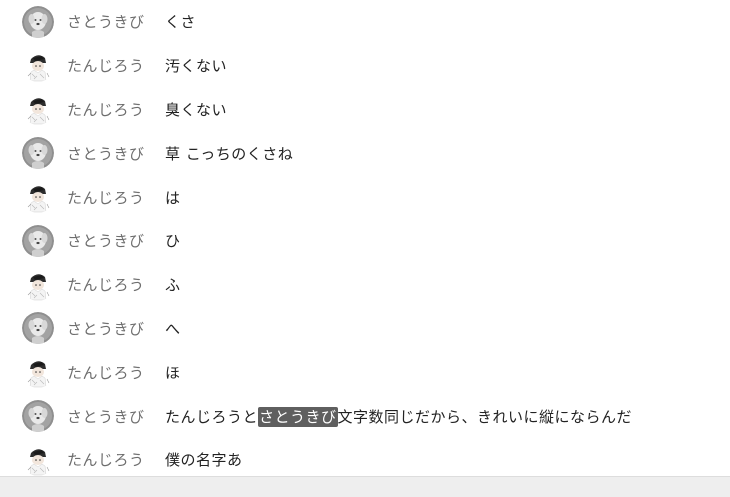 The width and height of the screenshot is (730, 497). I want to click on chat-row: たんじろう 臭くない, so click(365, 110).